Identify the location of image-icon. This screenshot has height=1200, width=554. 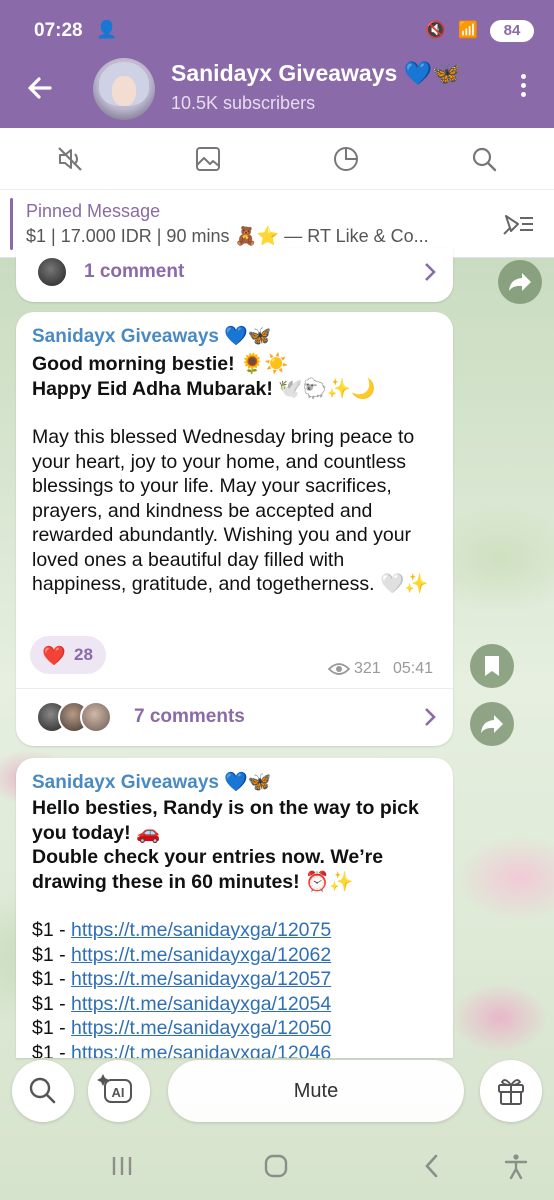
(208, 159).